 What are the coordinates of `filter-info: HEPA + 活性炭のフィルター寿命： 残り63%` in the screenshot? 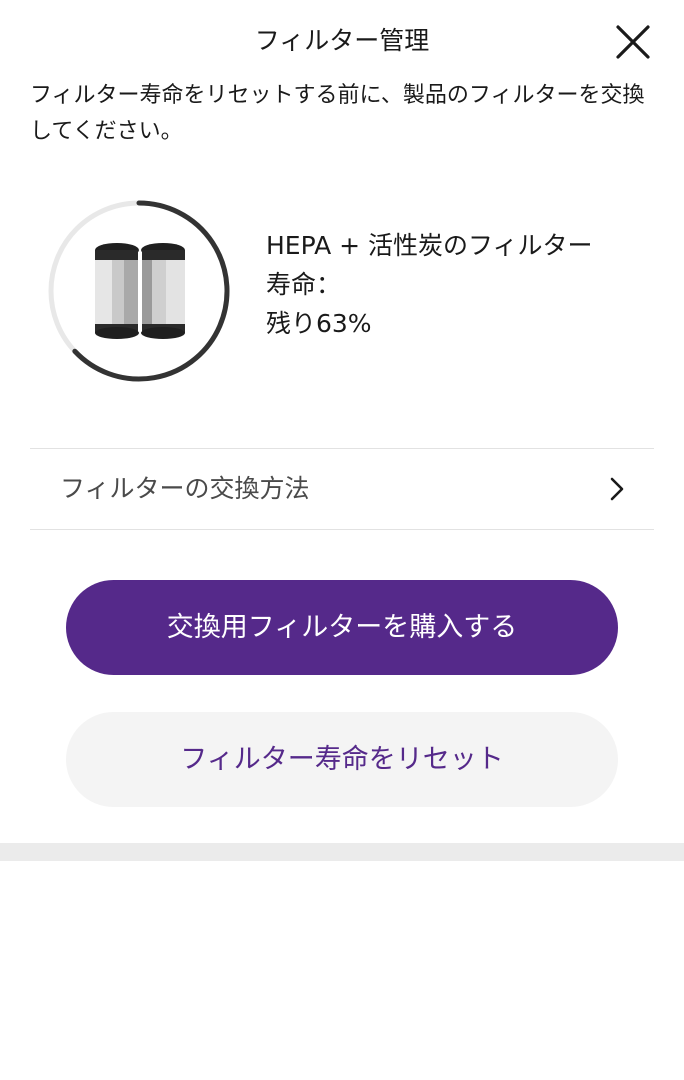 It's located at (431, 284).